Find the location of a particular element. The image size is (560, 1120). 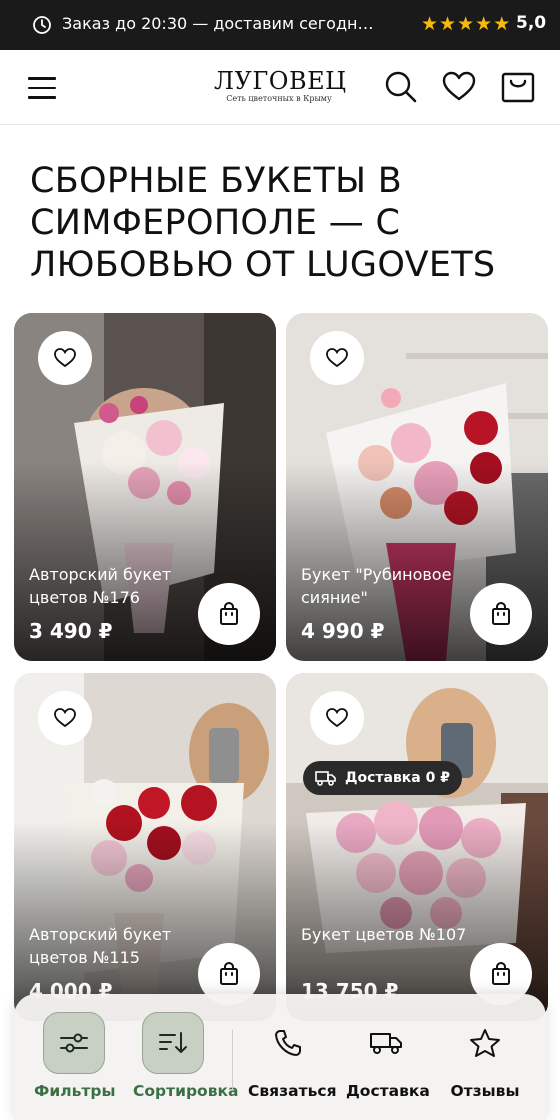

divider is located at coordinates (232, 1060).